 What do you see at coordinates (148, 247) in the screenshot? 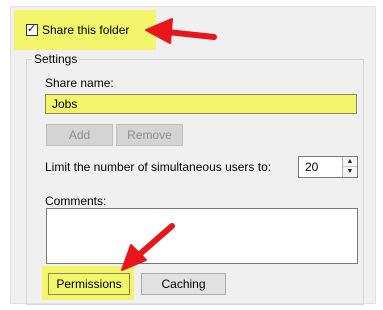
I see `red-arrow-icon` at bounding box center [148, 247].